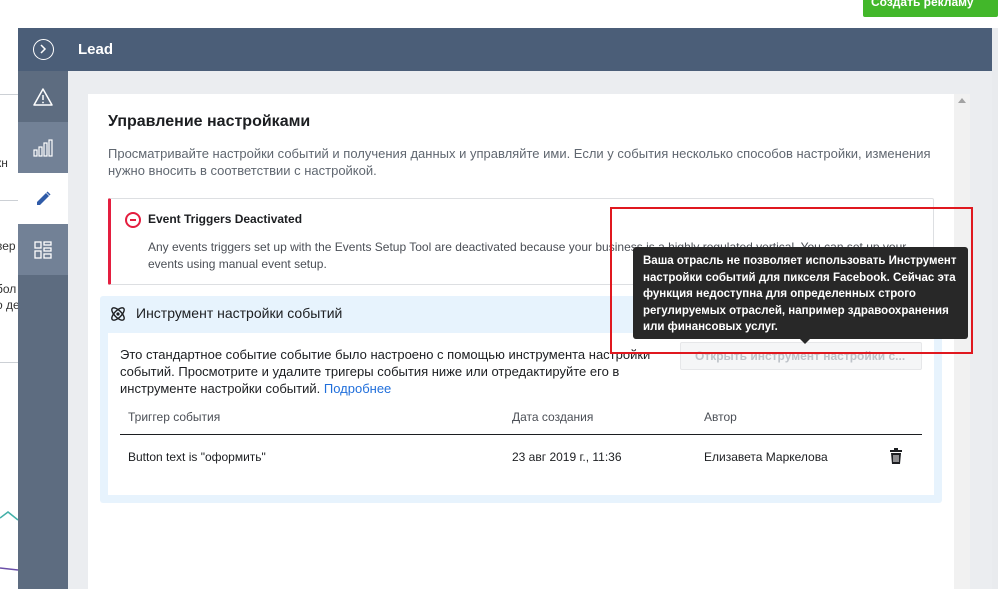 Image resolution: width=998 pixels, height=589 pixels. Describe the element at coordinates (174, 417) in the screenshot. I see `column-header-trigger: Триггер события` at that location.